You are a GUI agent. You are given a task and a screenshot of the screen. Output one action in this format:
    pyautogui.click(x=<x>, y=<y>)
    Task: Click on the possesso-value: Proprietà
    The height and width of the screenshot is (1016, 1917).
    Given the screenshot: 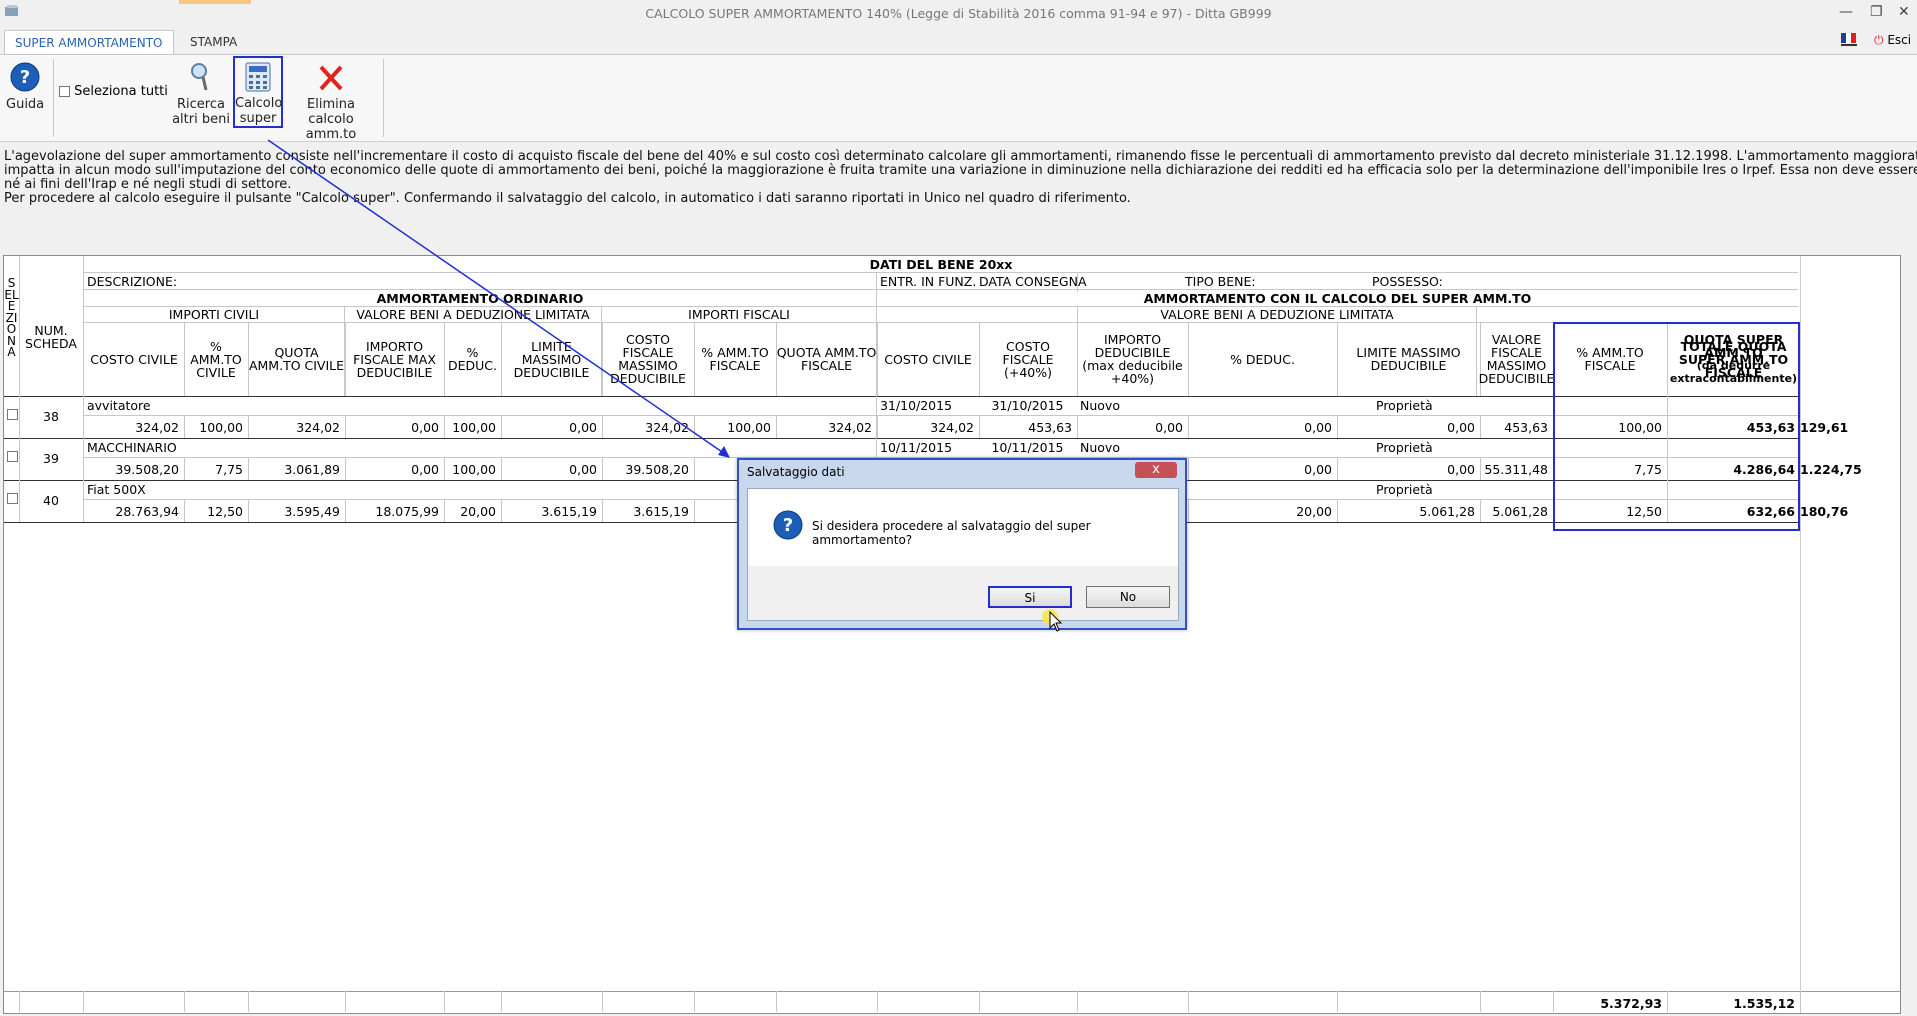 What is the action you would take?
    pyautogui.click(x=1404, y=489)
    